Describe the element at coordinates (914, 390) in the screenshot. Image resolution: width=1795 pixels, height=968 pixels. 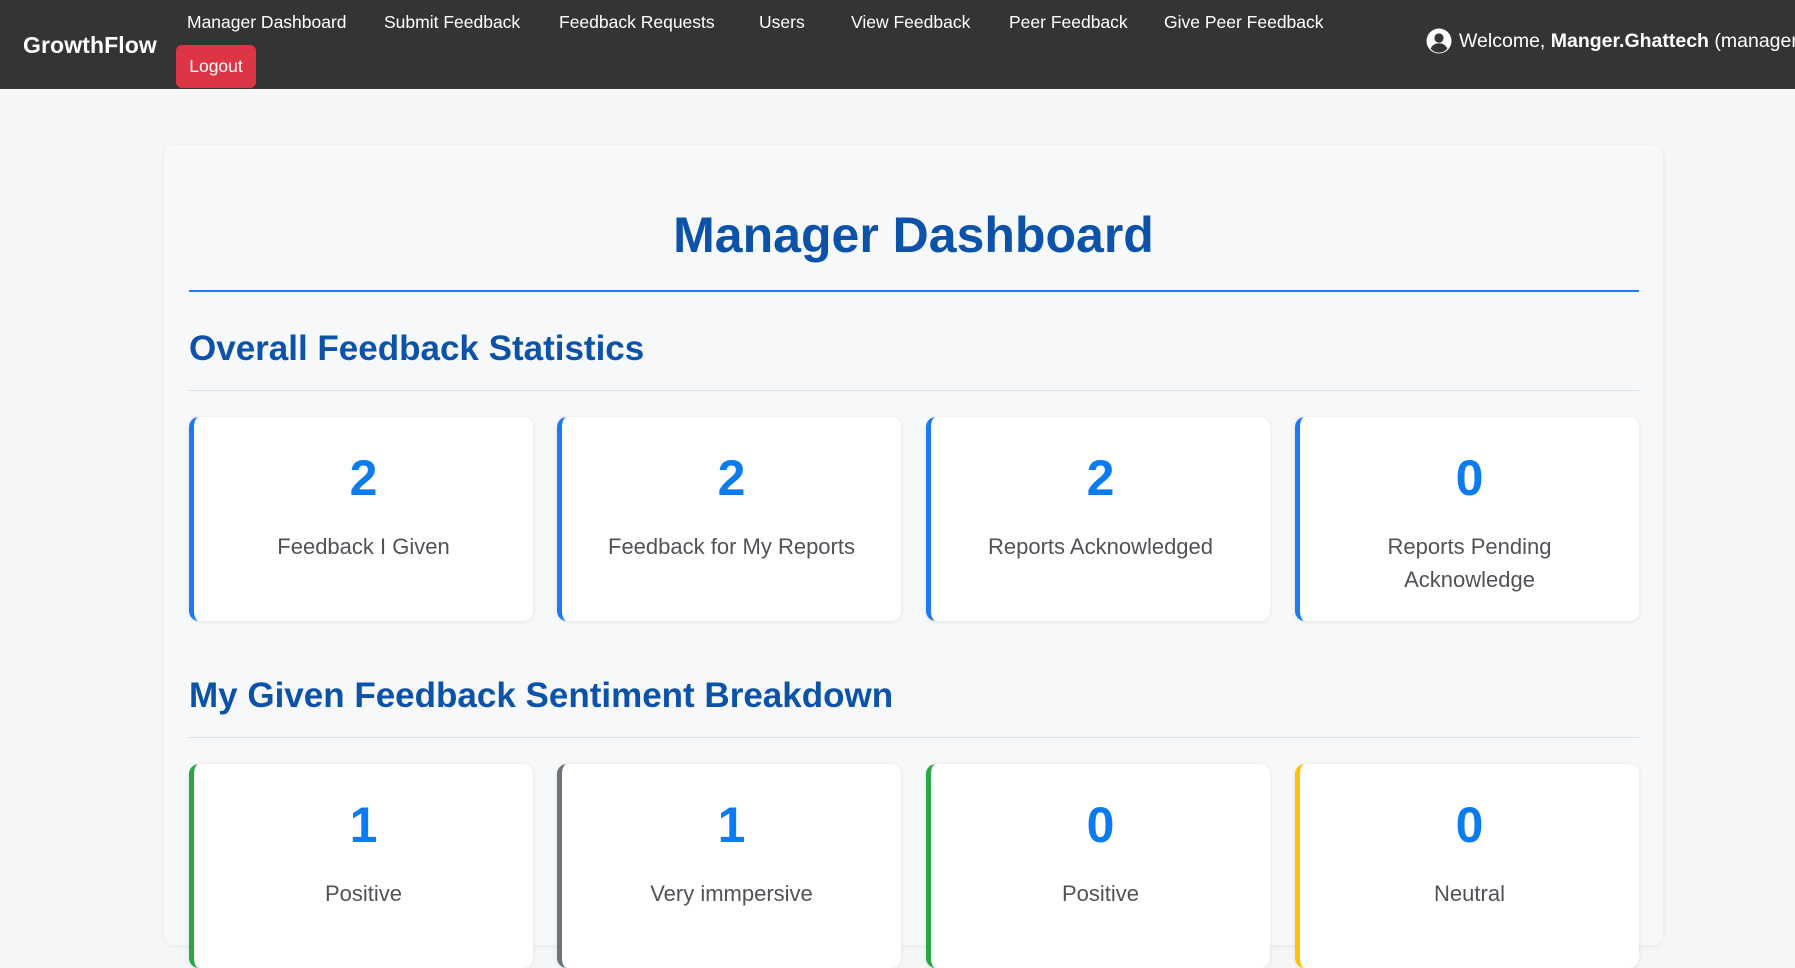
I see `overall-stats-divider` at that location.